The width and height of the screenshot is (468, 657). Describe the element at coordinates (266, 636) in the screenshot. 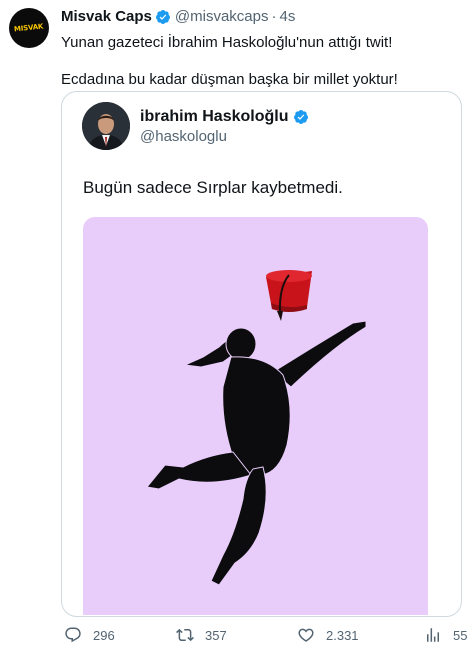

I see `tweet-actions-bar: 296 357 2.331 55` at that location.